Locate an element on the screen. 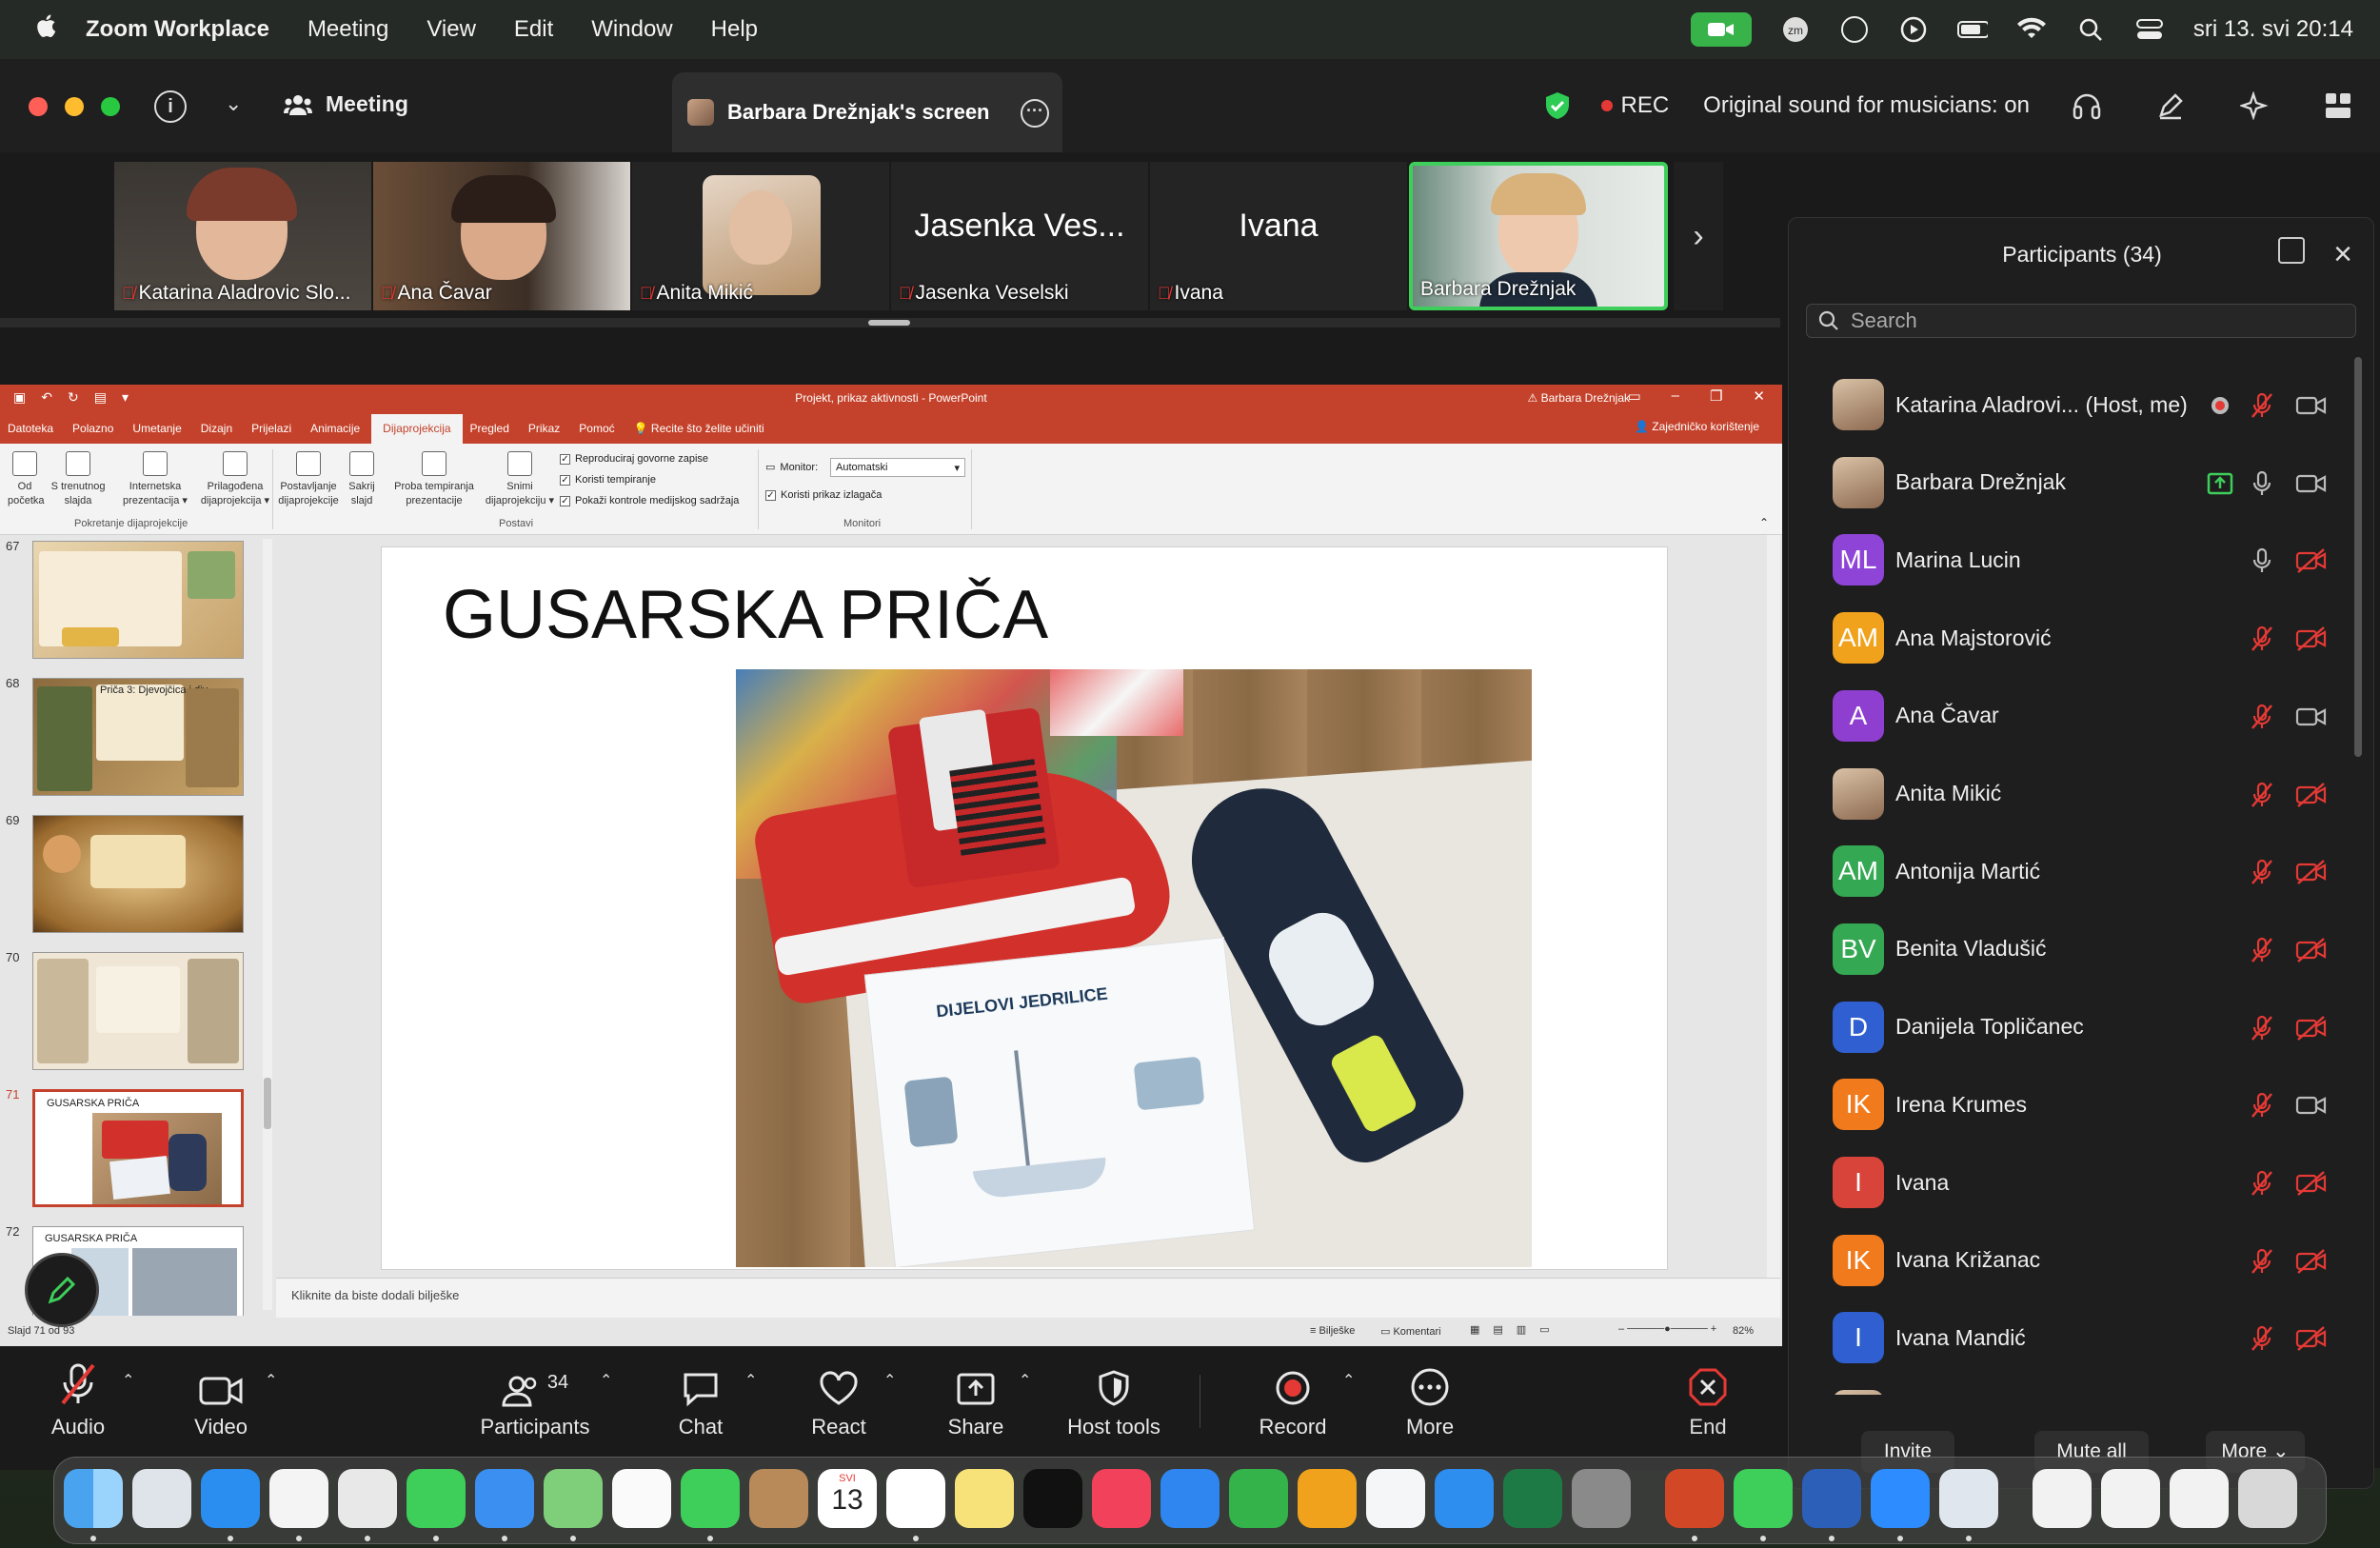 The width and height of the screenshot is (2380, 1548). close-icon: ✕ is located at coordinates (1759, 396).